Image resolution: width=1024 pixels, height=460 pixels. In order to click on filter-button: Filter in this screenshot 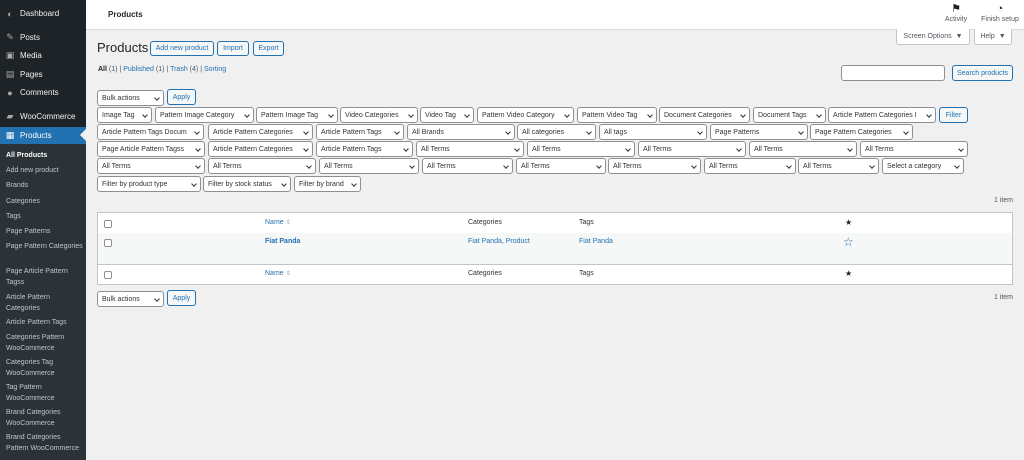, I will do `click(953, 115)`.